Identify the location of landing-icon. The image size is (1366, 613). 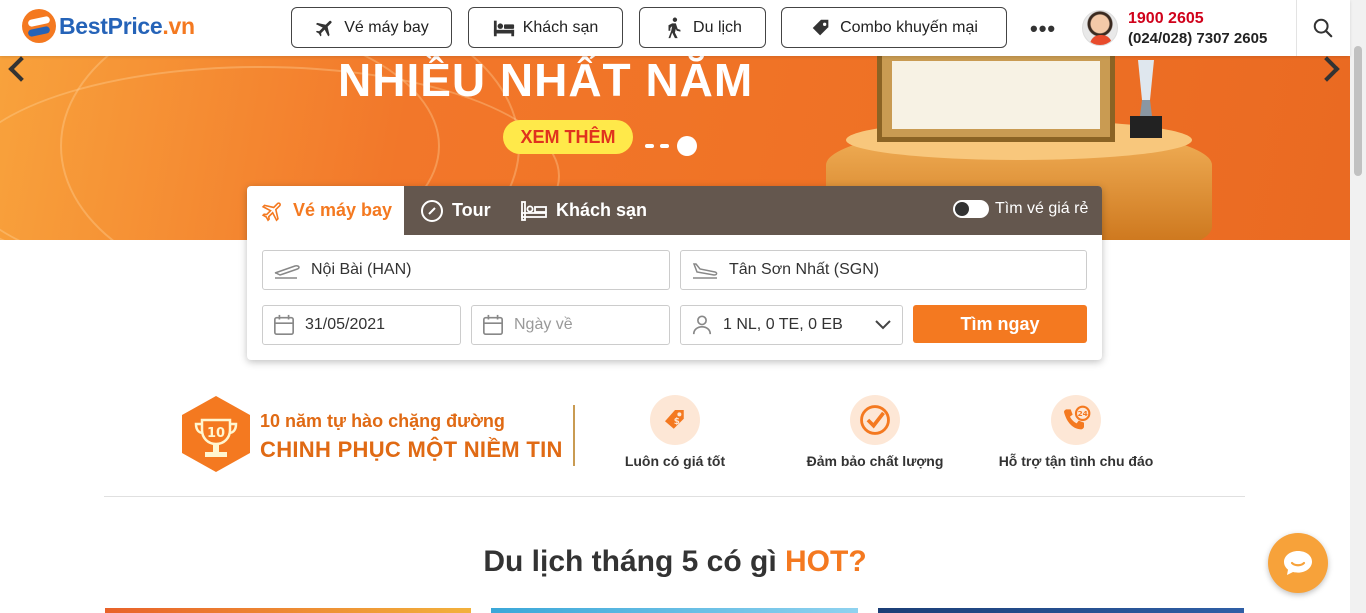
(705, 271).